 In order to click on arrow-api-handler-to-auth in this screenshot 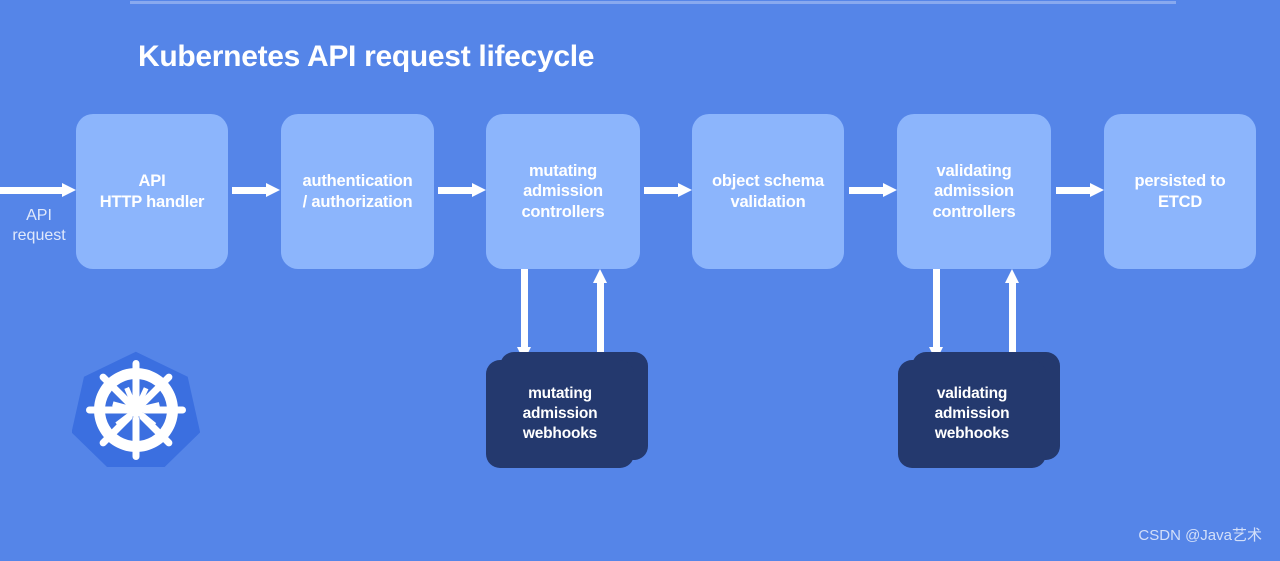, I will do `click(256, 190)`.